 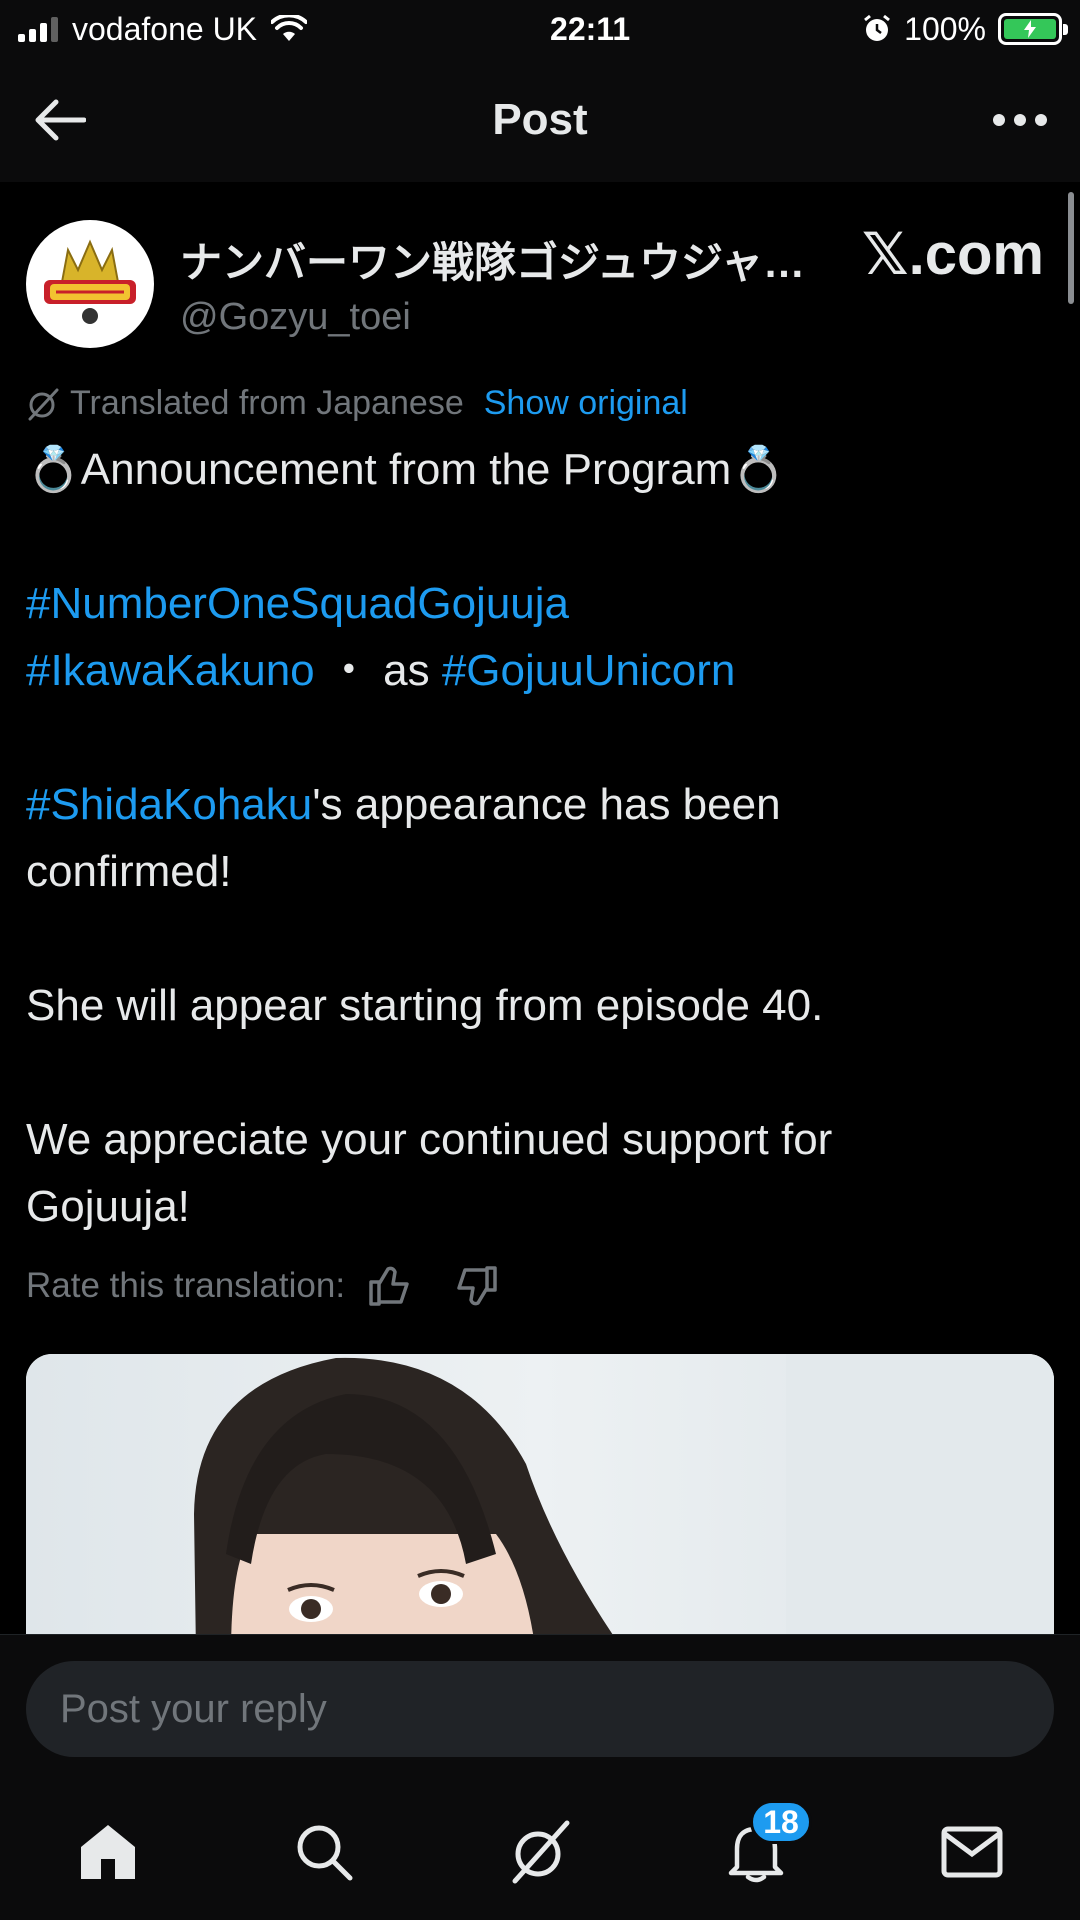 I want to click on translation-notice: Translated from Japanese Show original, so click(x=357, y=403).